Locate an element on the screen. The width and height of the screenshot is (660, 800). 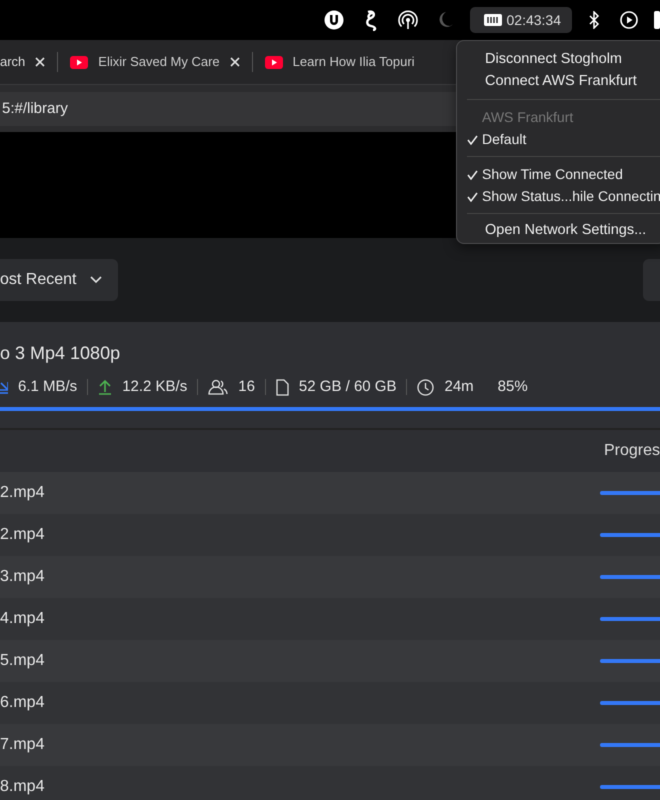
torrent-icon is located at coordinates (334, 20).